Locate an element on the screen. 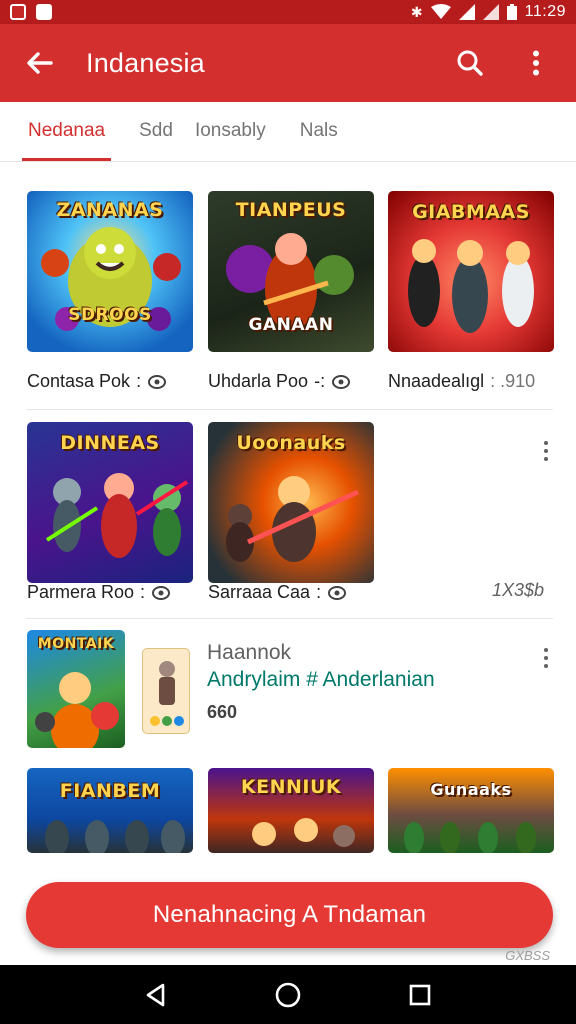  game-title: Parmera Roo is located at coordinates (81, 592).